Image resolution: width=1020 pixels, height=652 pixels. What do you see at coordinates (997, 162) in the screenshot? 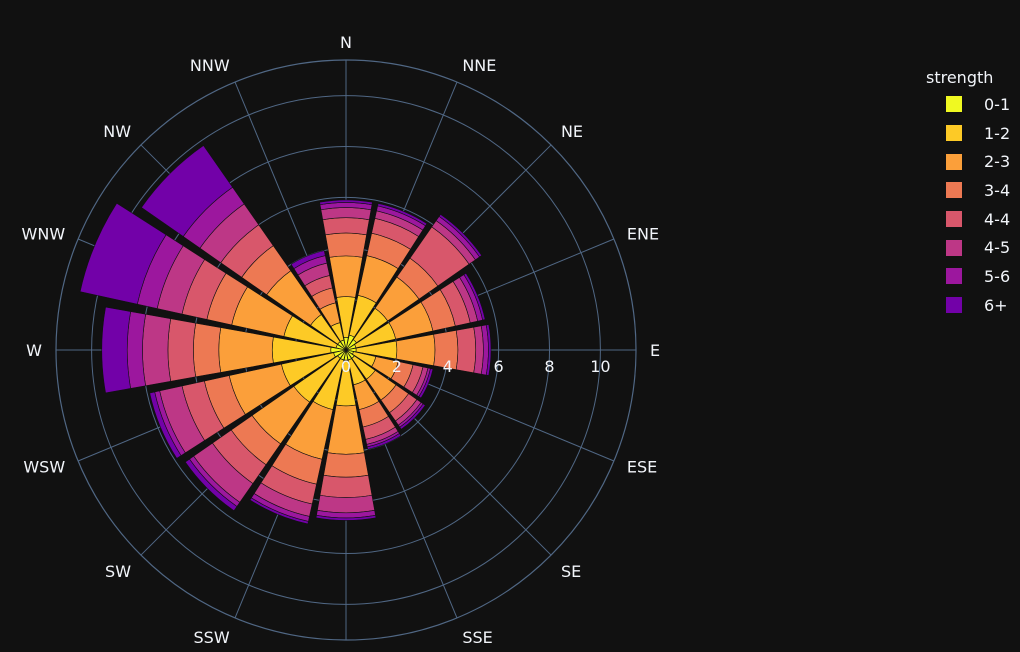
I see `legend-label: 2-3` at bounding box center [997, 162].